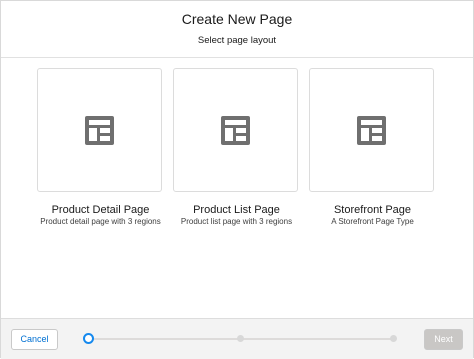  Describe the element at coordinates (100, 210) in the screenshot. I see `layout-title: Product Detail Page` at that location.